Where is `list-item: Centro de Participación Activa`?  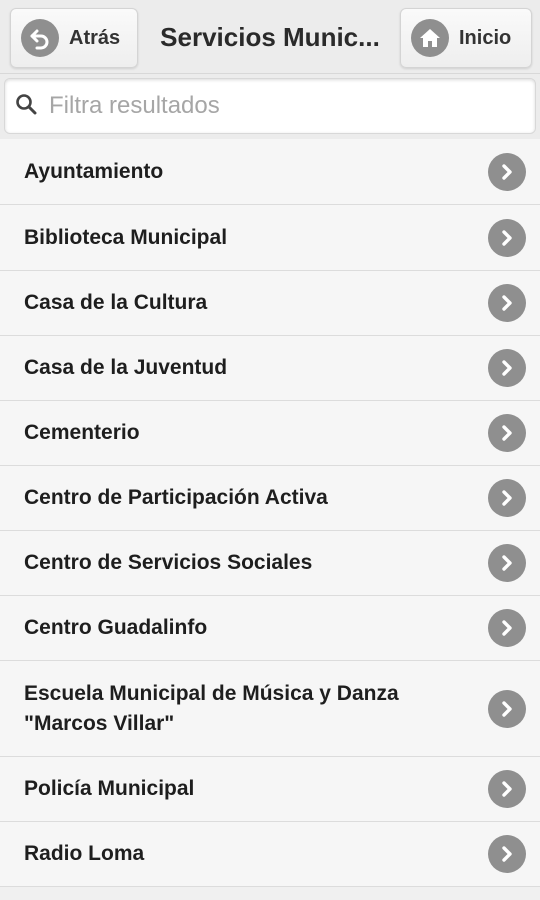
list-item: Centro de Participación Activa is located at coordinates (270, 498).